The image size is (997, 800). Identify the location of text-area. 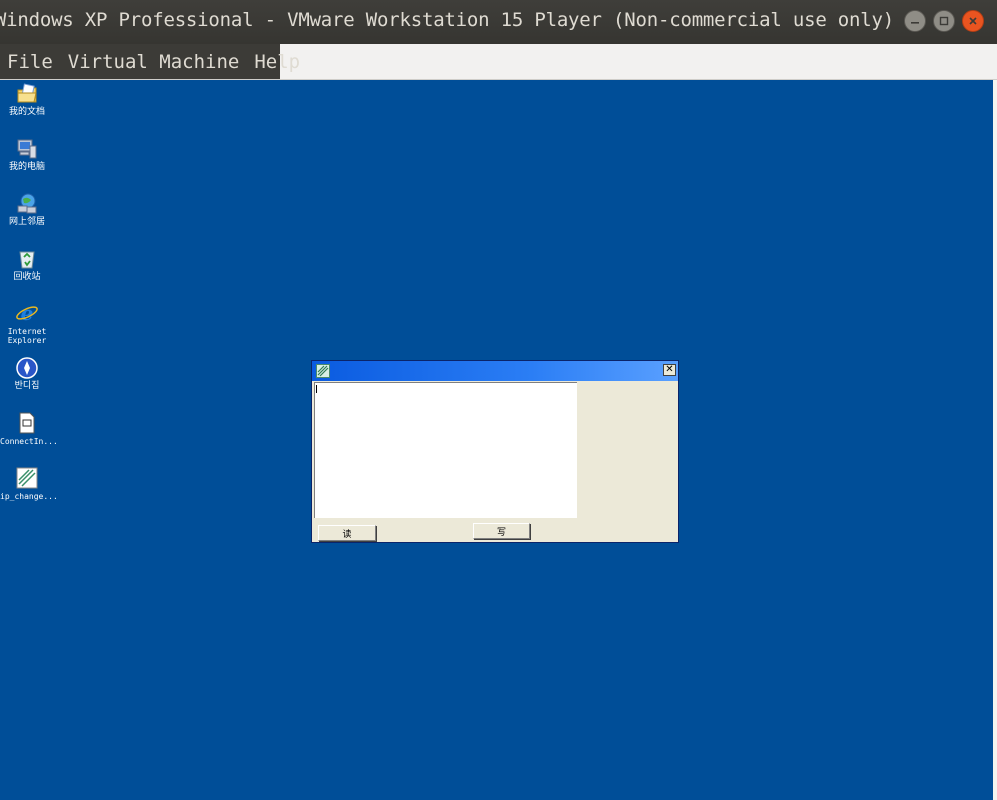
(445, 450).